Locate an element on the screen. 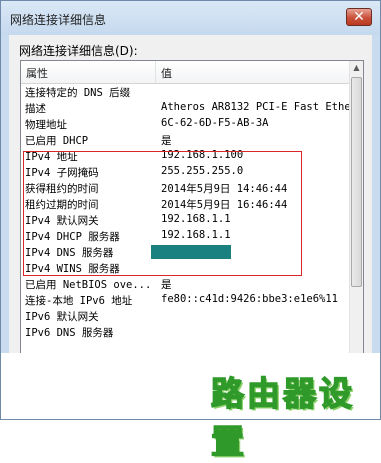 The height and width of the screenshot is (463, 381). property-cell: IPv4 DNS 服务器 is located at coordinates (69, 253).